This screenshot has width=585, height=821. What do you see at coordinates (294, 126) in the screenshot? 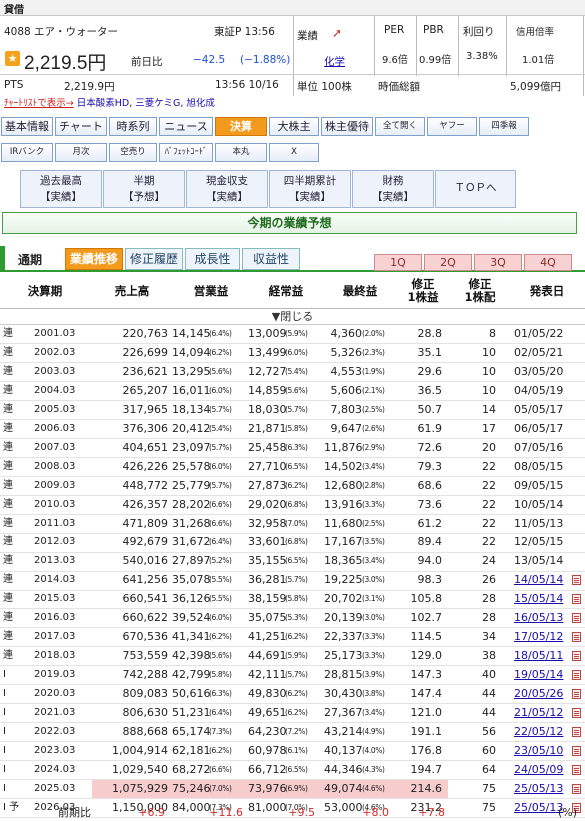
I see `tab-daikabunushi: 大株主` at bounding box center [294, 126].